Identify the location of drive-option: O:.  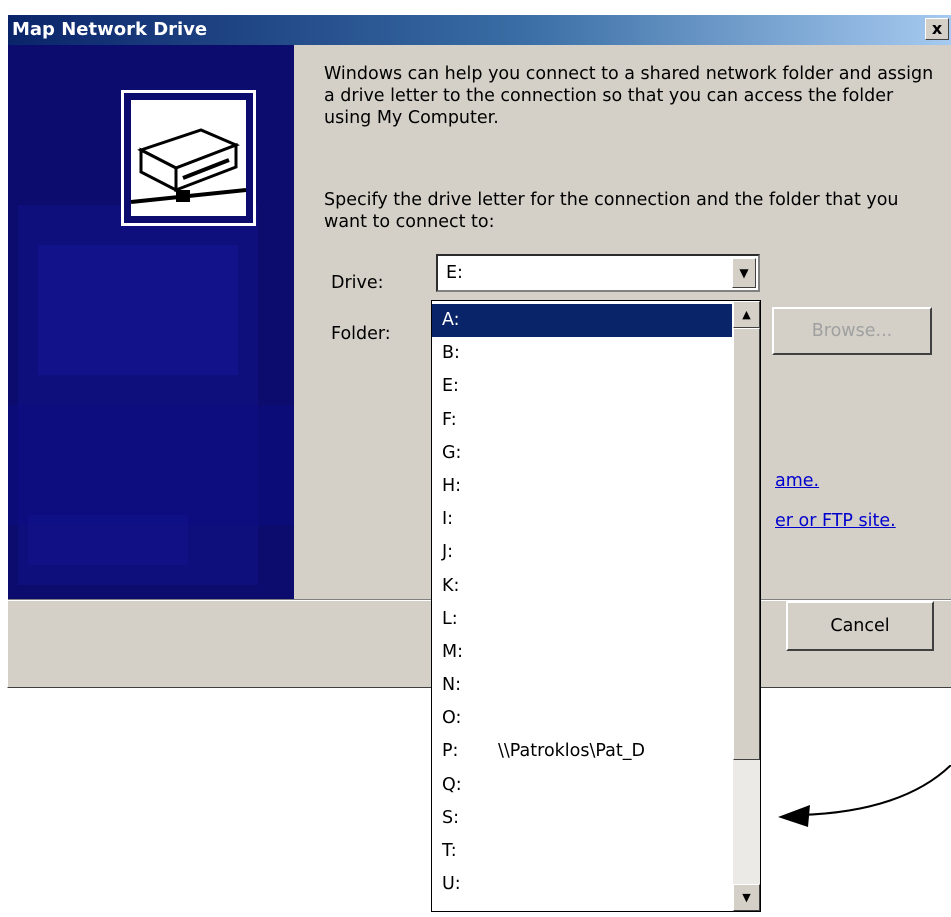
(582, 718).